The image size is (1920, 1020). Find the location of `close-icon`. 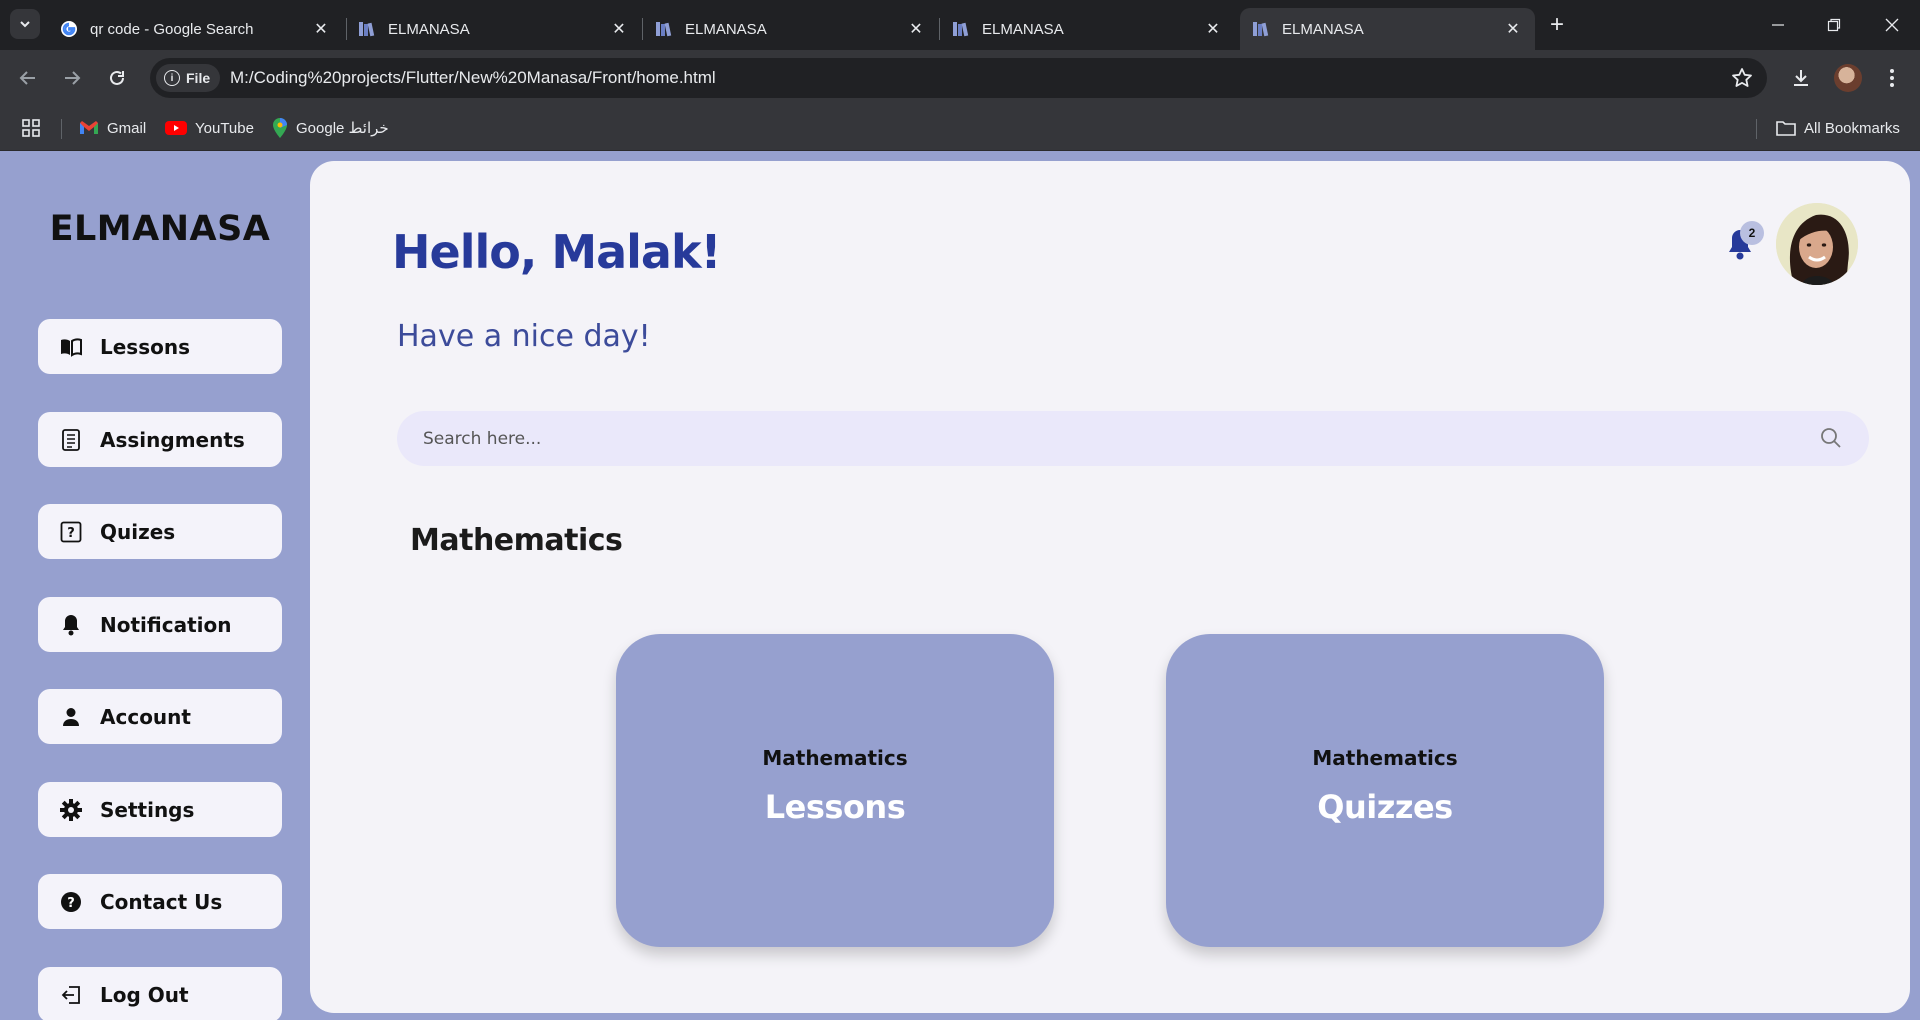

close-icon is located at coordinates (1892, 25).